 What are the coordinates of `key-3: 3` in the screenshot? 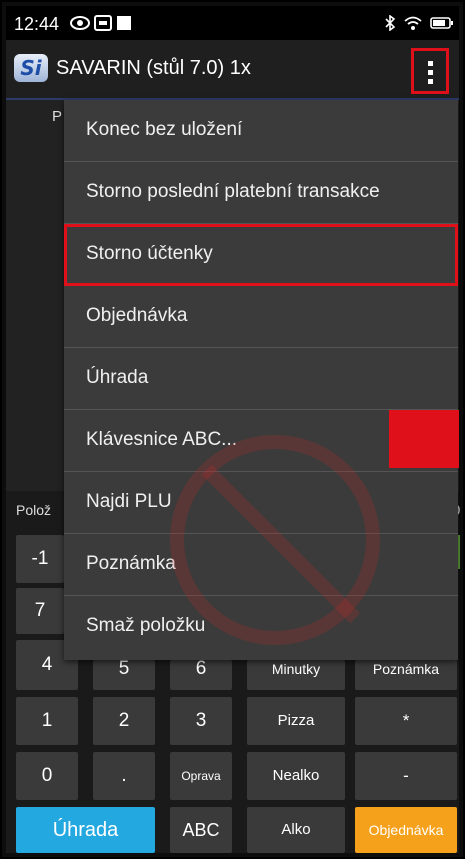 It's located at (201, 721).